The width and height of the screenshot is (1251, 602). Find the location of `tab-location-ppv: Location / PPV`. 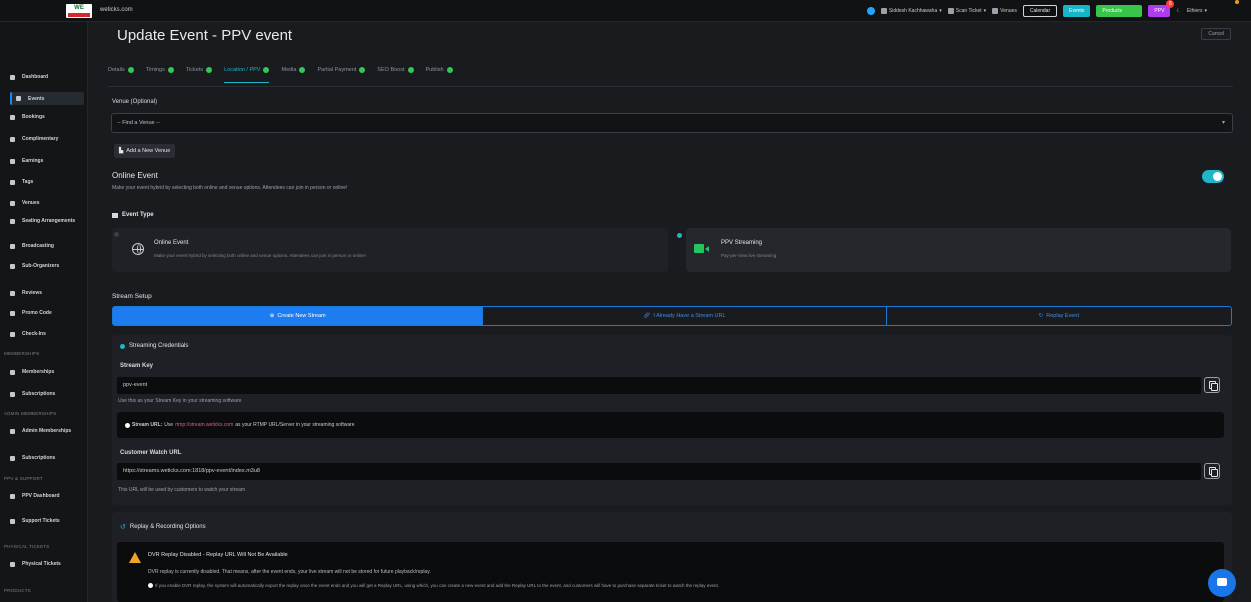

tab-location-ppv: Location / PPV is located at coordinates (247, 72).